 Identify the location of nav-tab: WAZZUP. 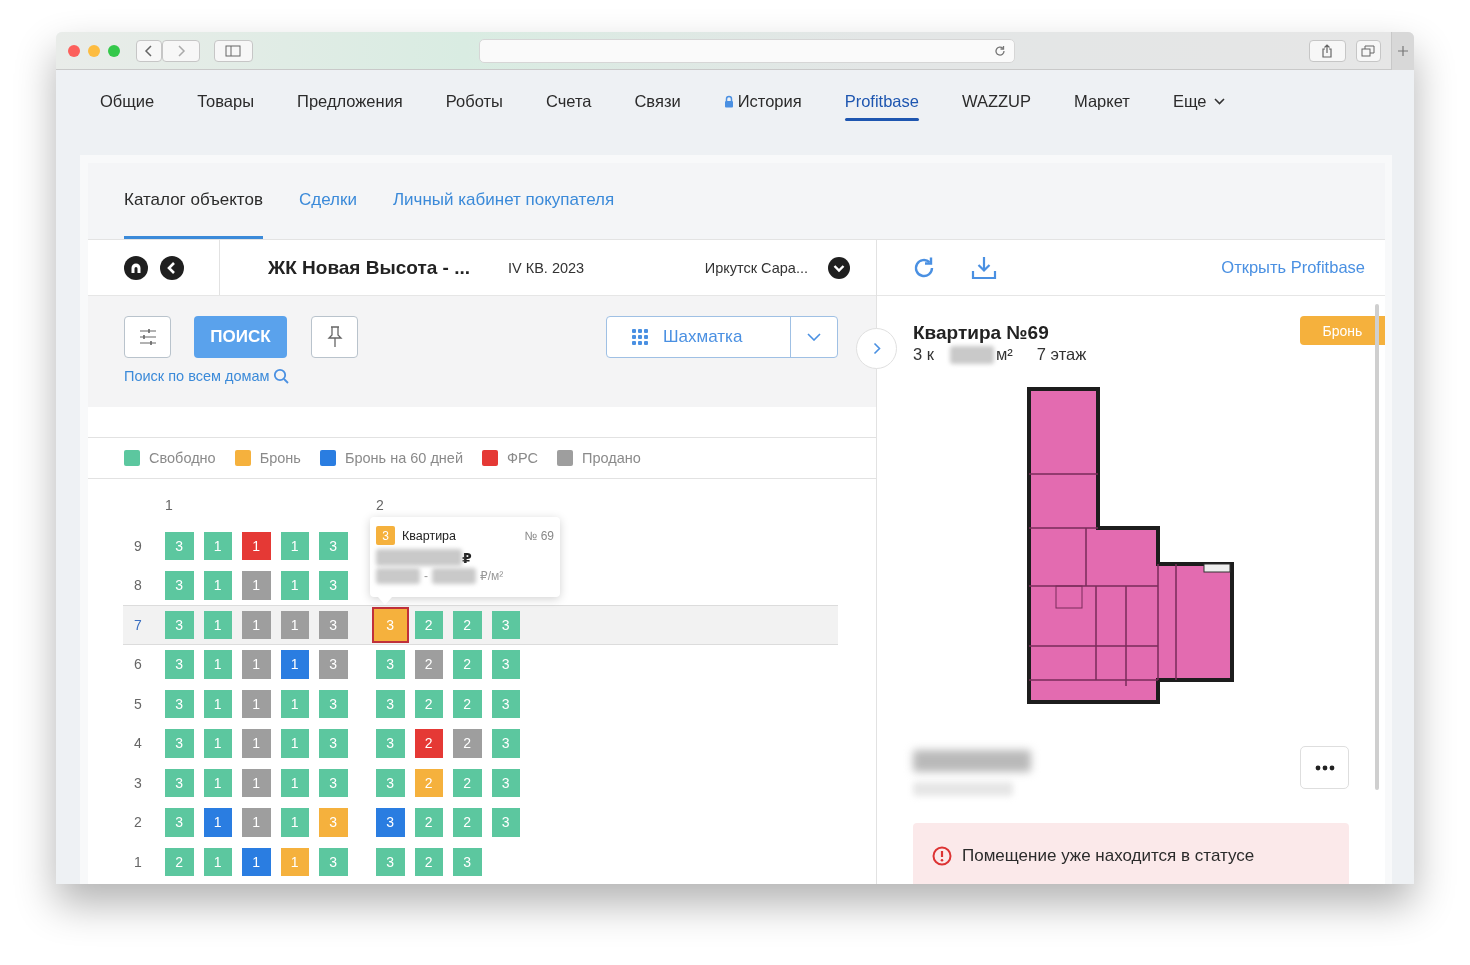
(996, 101).